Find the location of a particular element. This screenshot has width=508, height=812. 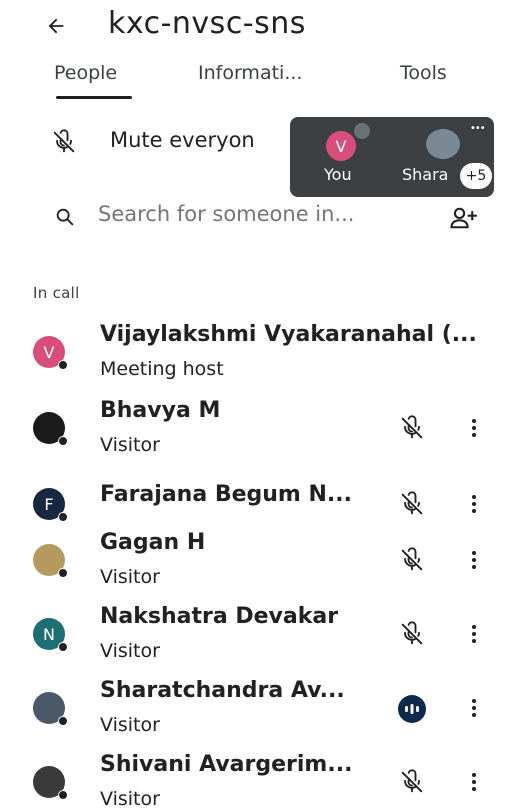

speaking-indicator is located at coordinates (412, 709).